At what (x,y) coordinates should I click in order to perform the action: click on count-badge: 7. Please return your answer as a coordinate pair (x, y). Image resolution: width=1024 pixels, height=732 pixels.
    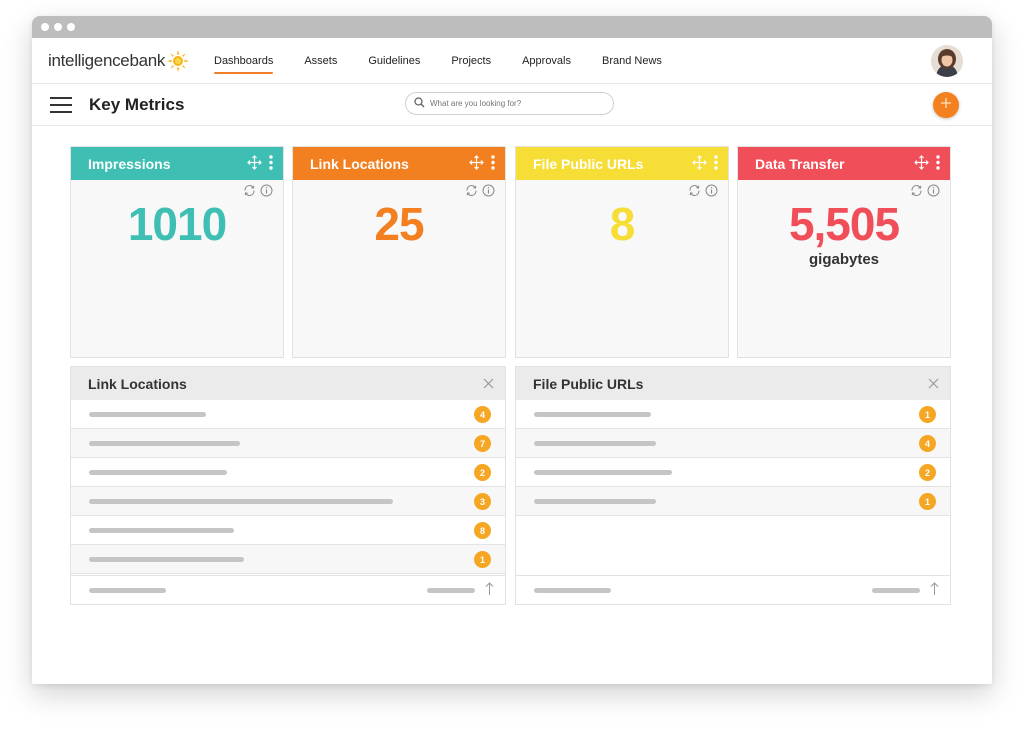
    Looking at the image, I should click on (482, 443).